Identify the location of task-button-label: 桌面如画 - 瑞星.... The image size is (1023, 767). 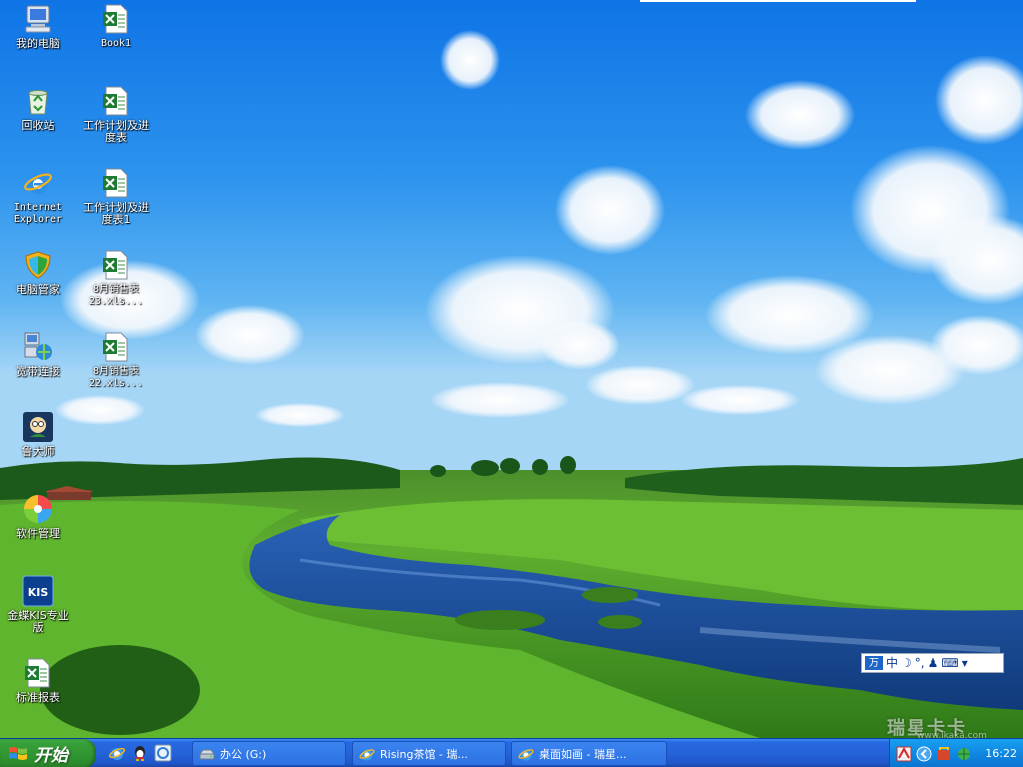
(583, 754).